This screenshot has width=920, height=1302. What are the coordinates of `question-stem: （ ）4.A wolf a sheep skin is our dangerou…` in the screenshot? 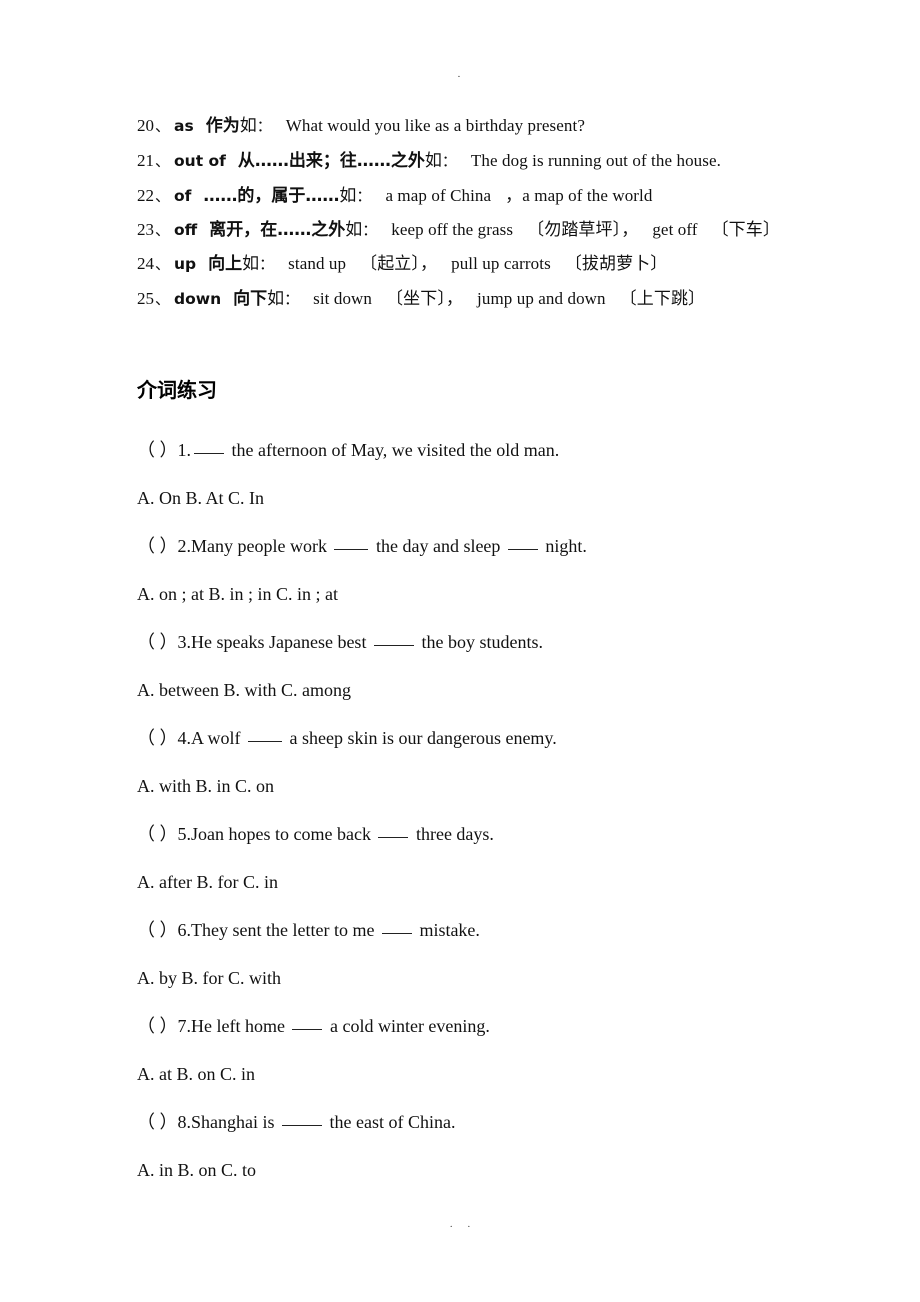 It's located at (487, 738).